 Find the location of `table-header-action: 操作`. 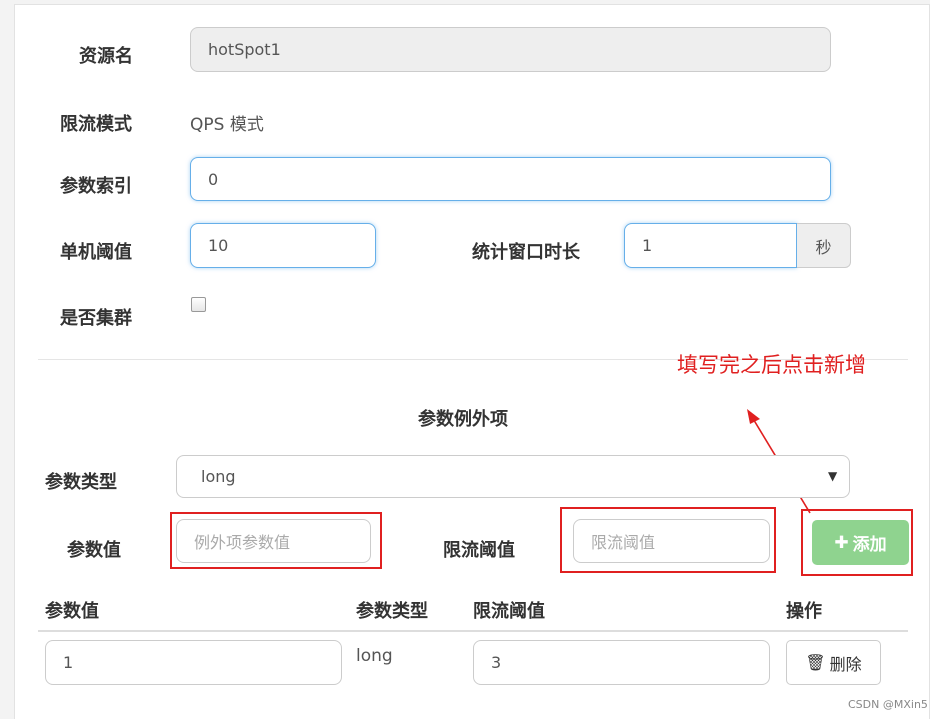

table-header-action: 操作 is located at coordinates (804, 611).